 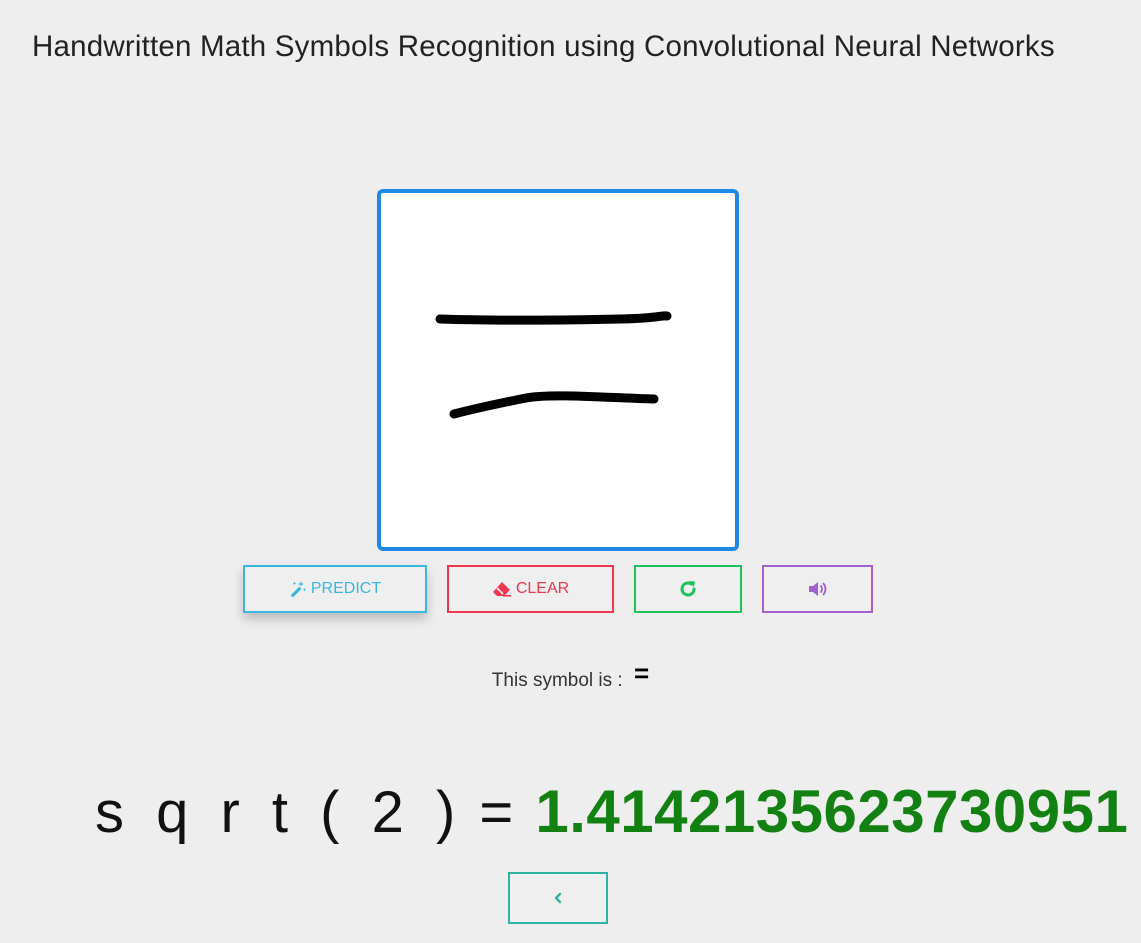 I want to click on sound-button, so click(x=817, y=589).